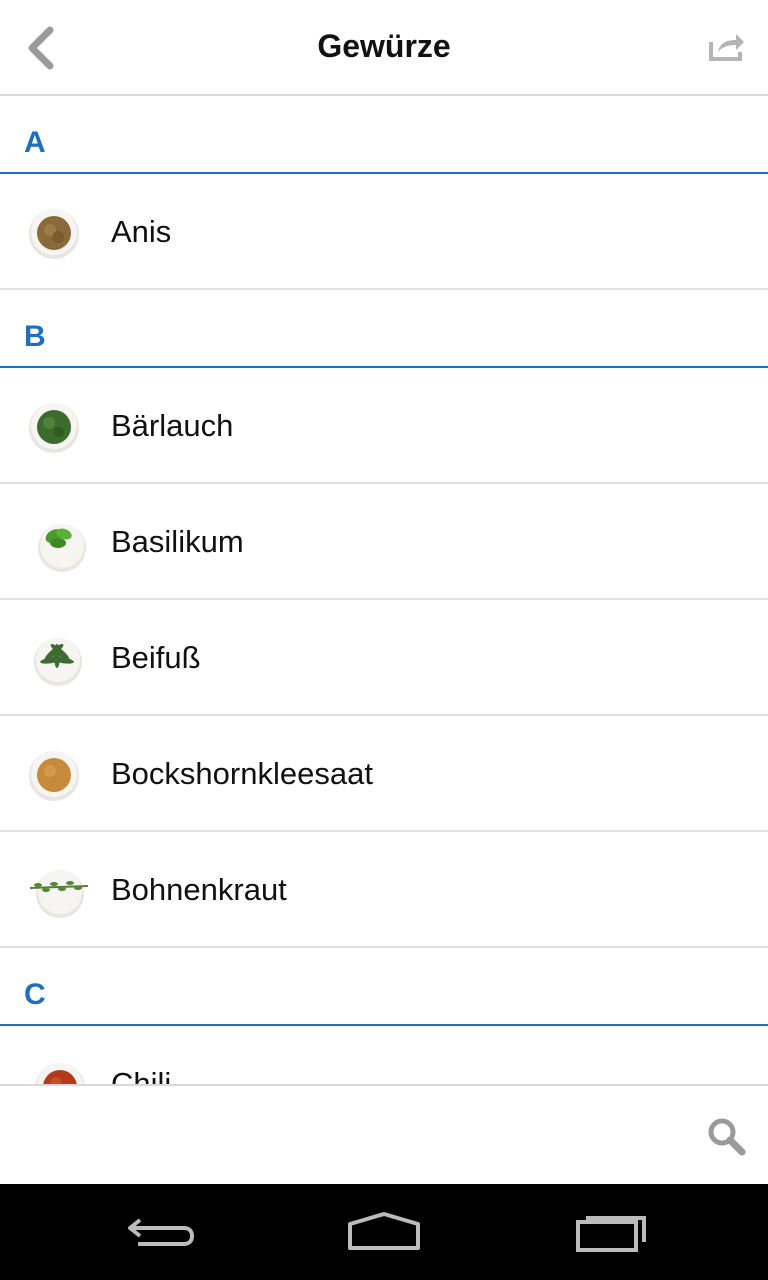 Image resolution: width=768 pixels, height=1280 pixels. Describe the element at coordinates (384, 232) in the screenshot. I see `list-item: Anis` at that location.